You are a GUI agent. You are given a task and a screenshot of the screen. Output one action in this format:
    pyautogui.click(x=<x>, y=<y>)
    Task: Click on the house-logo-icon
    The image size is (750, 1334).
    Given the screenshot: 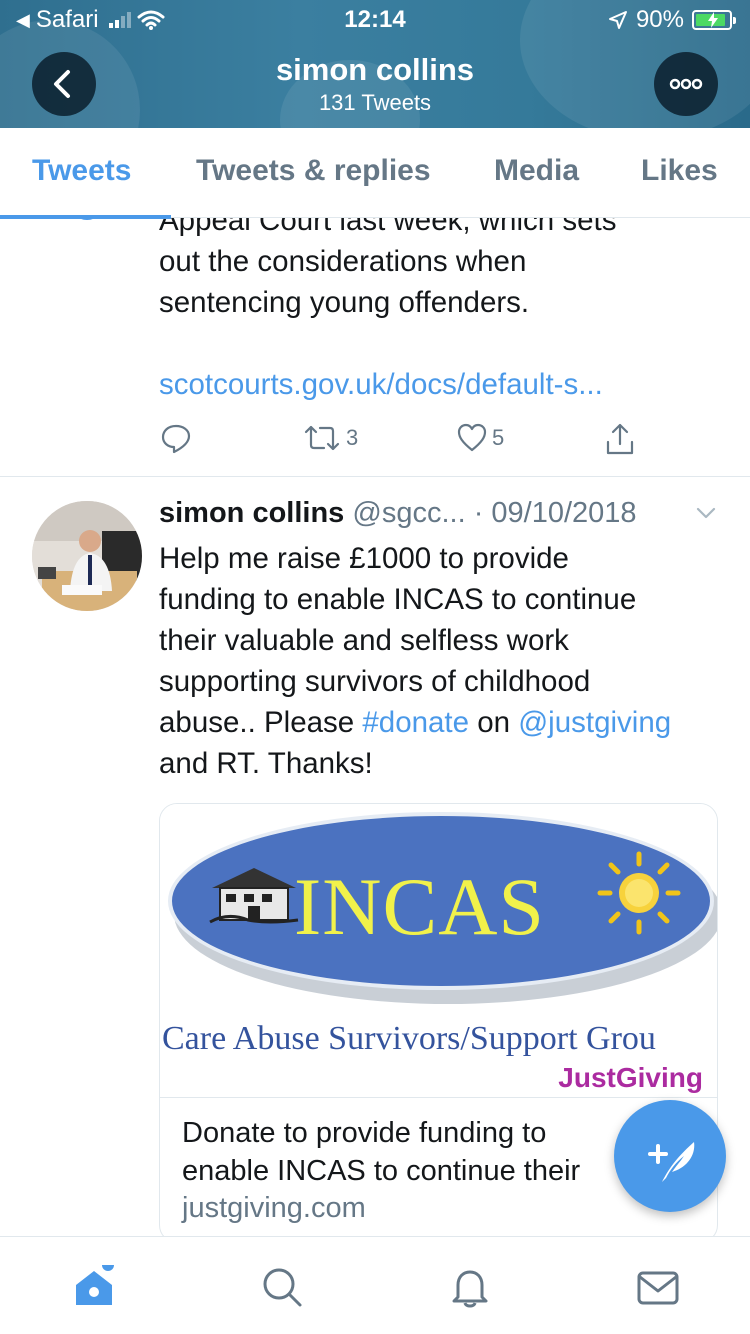 What is the action you would take?
    pyautogui.click(x=254, y=896)
    